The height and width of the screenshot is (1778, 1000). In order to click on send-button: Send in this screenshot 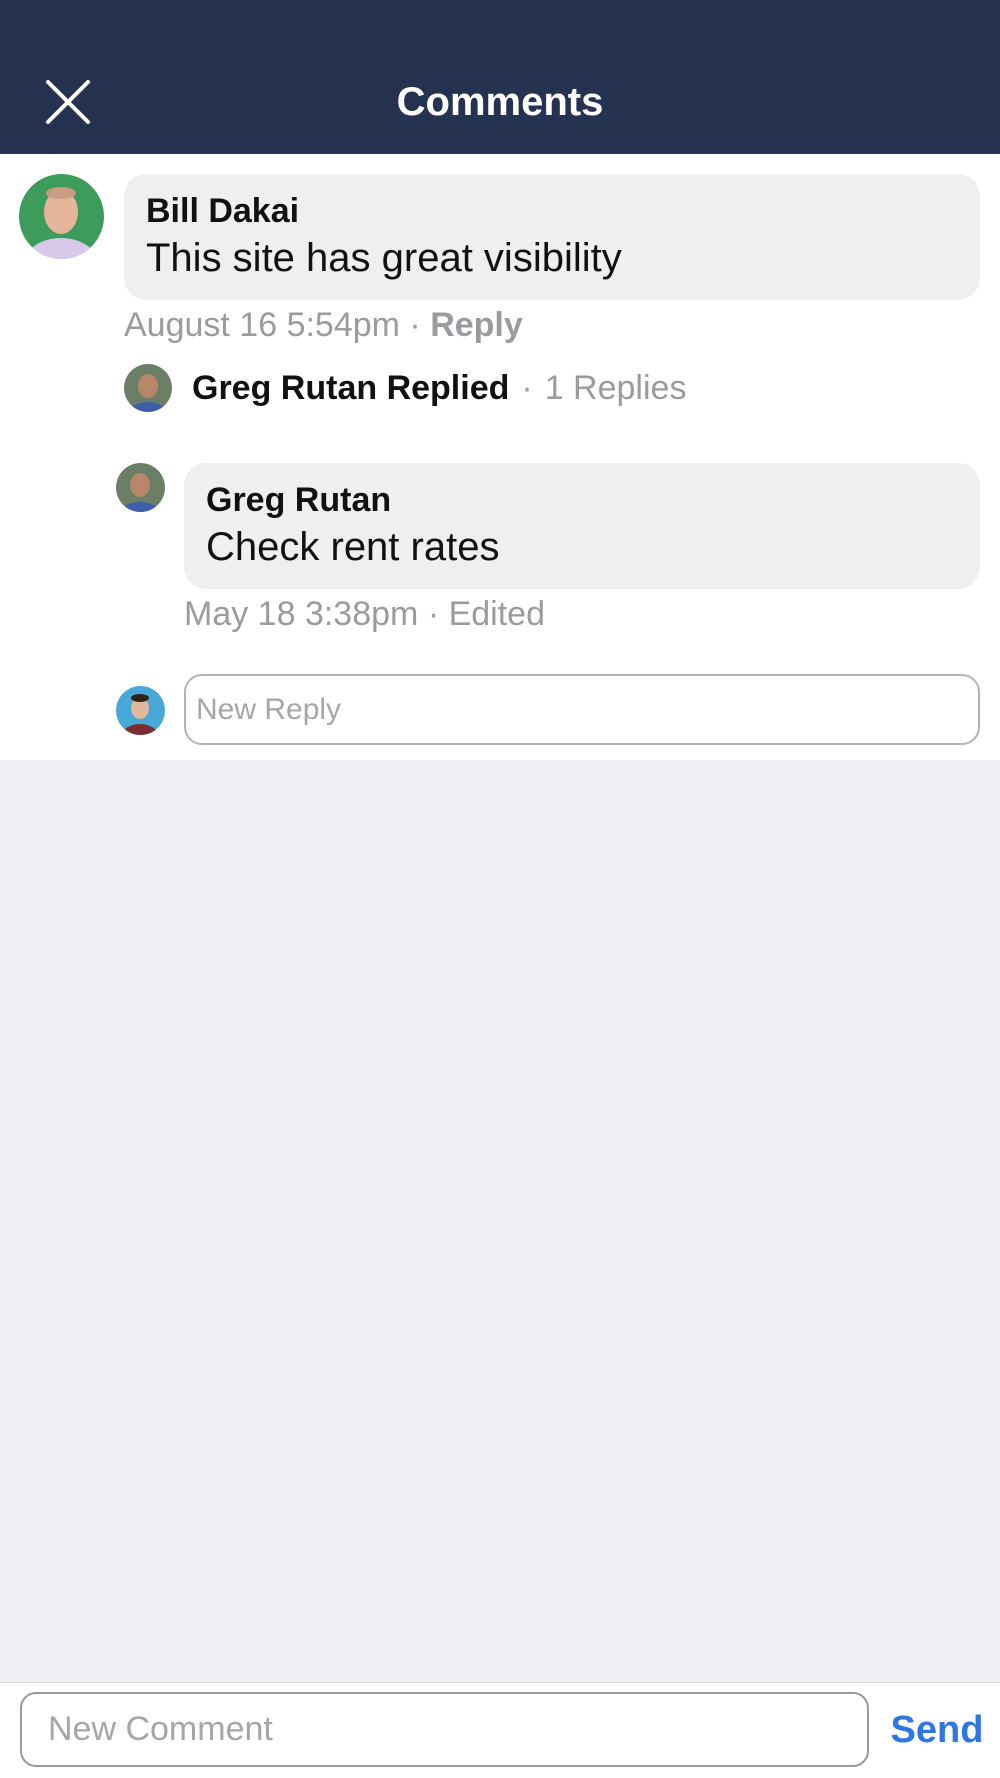, I will do `click(937, 1730)`.